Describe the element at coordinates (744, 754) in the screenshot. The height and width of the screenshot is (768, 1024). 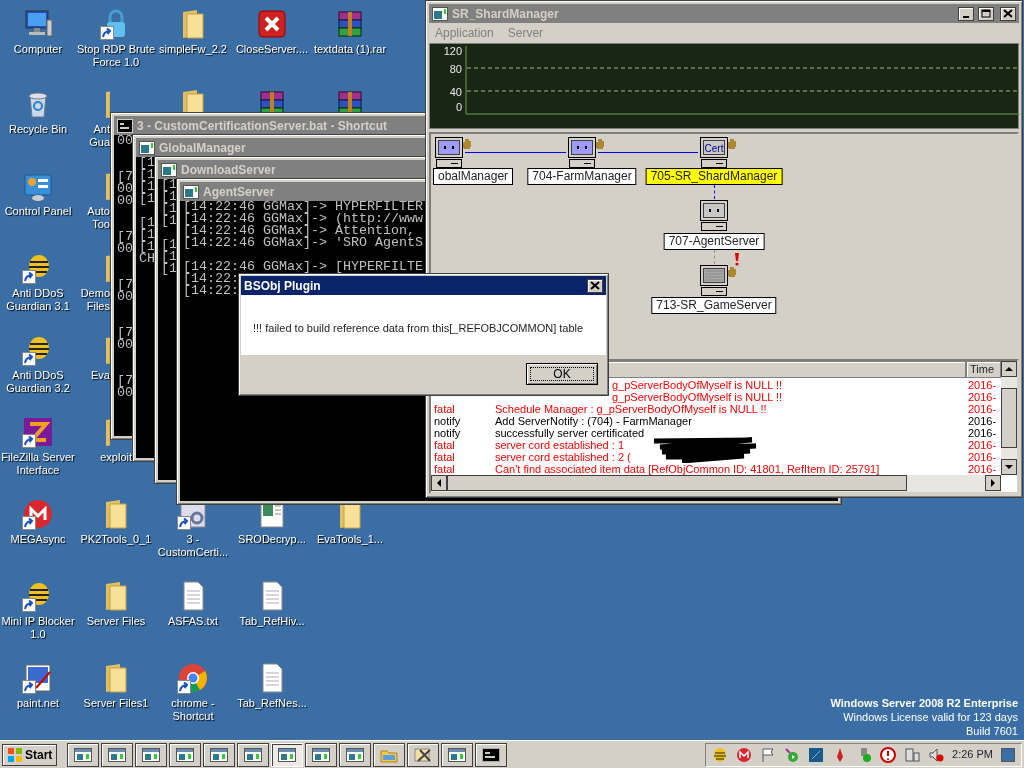
I see `circle-logo-icon` at that location.